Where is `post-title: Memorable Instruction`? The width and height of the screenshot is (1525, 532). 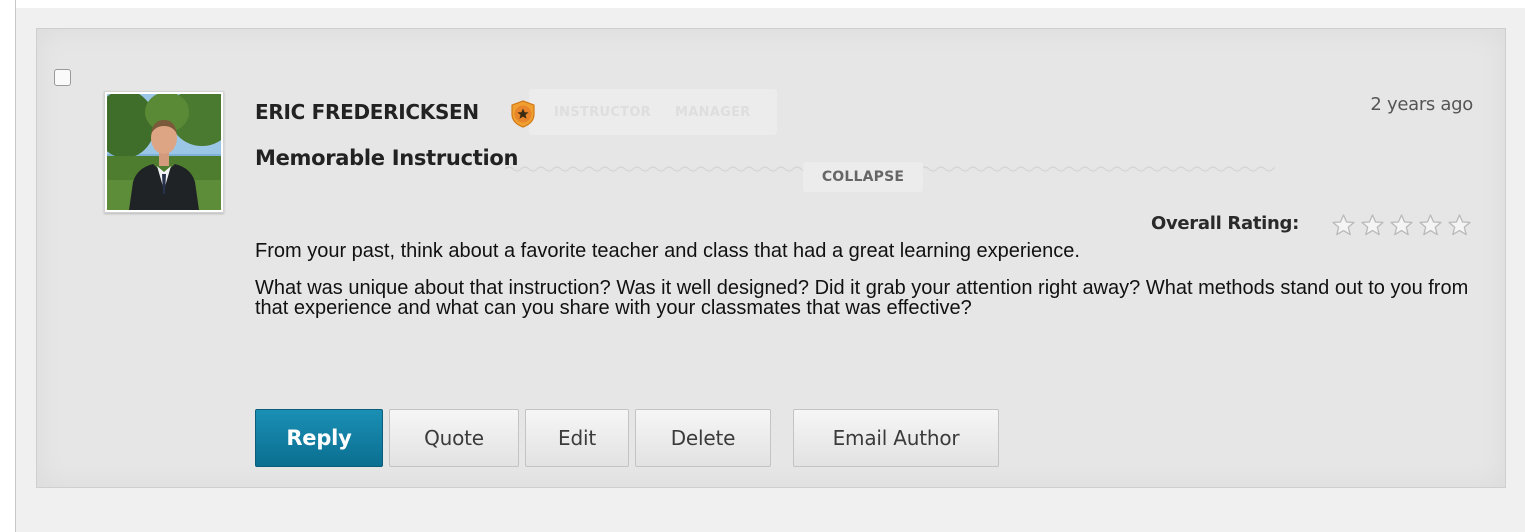
post-title: Memorable Instruction is located at coordinates (387, 158).